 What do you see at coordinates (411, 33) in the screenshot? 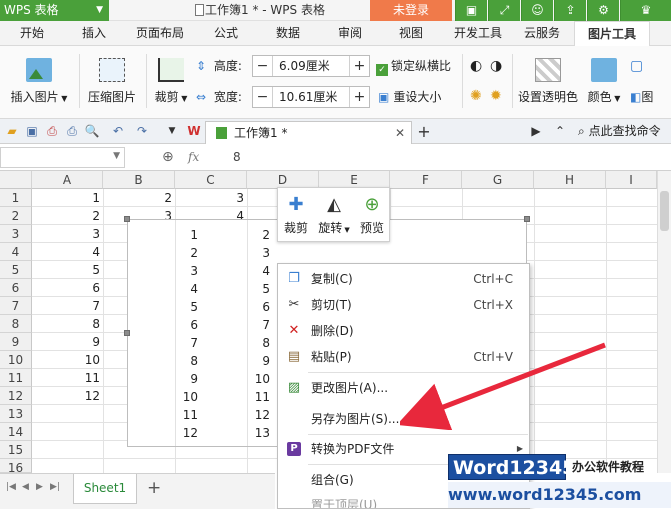
I see `tab-view: 视图` at bounding box center [411, 33].